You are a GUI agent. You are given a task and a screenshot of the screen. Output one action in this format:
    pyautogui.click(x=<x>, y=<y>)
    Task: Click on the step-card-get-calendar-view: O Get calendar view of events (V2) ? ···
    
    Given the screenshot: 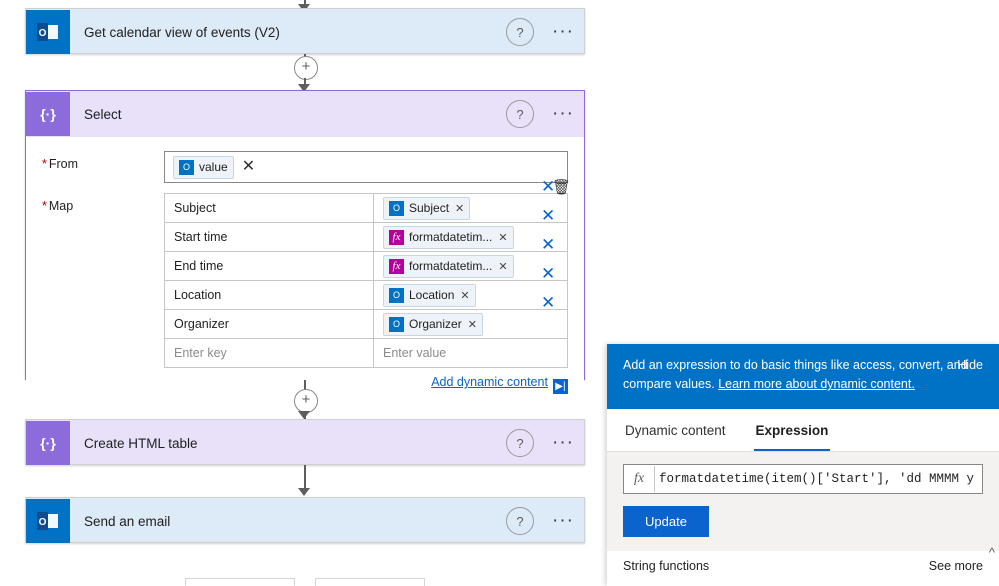 What is the action you would take?
    pyautogui.click(x=305, y=31)
    